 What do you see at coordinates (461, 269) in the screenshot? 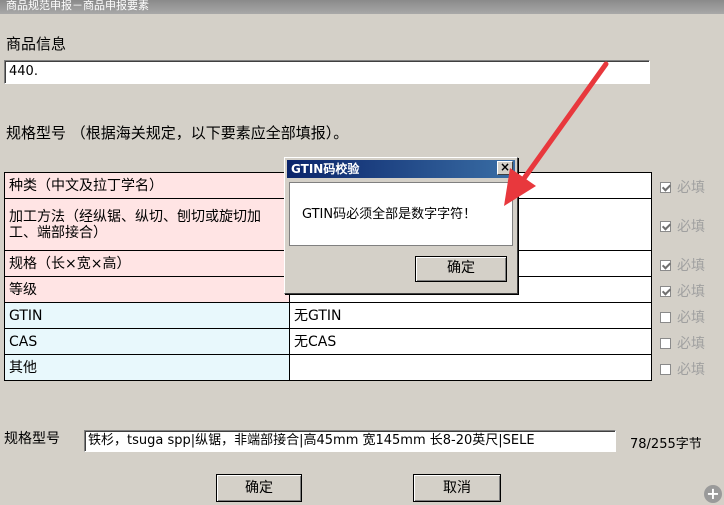
I see `dialog-ok-button: 确定` at bounding box center [461, 269].